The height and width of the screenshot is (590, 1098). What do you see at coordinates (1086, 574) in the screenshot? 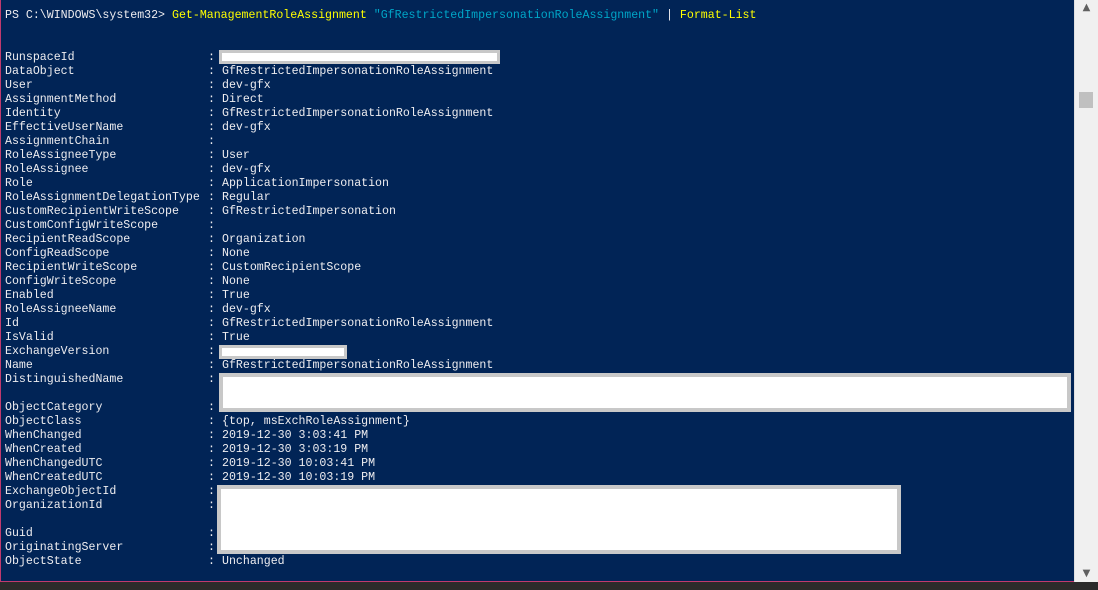
I see `chevron-down-icon: ▼` at bounding box center [1086, 574].